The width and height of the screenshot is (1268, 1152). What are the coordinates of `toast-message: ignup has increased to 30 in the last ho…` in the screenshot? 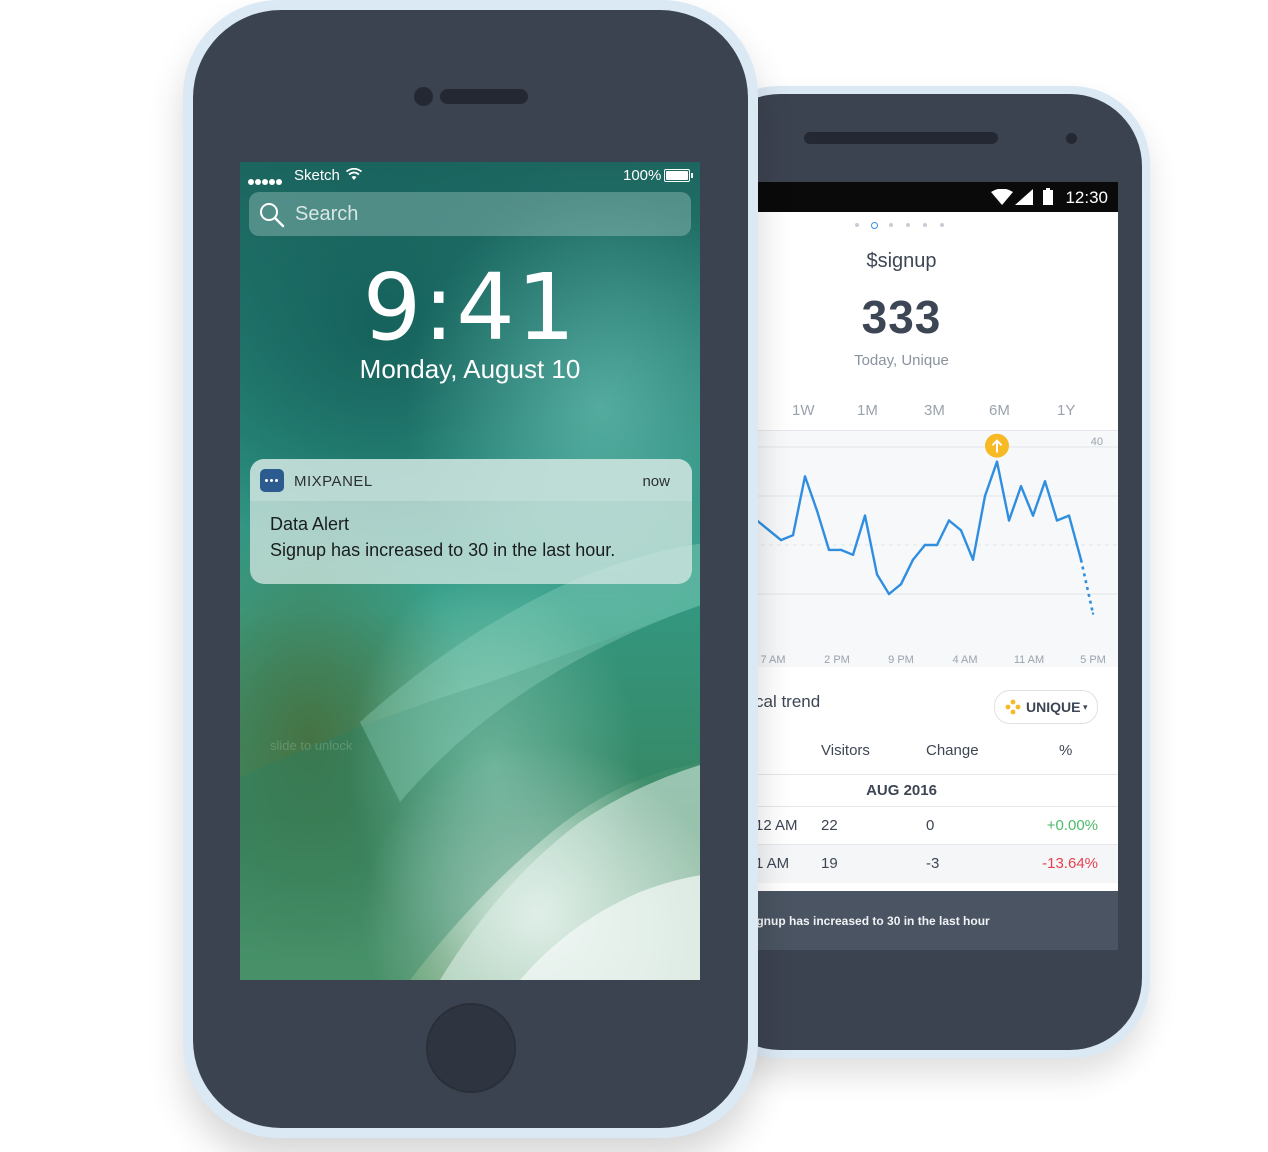 It's located at (871, 921).